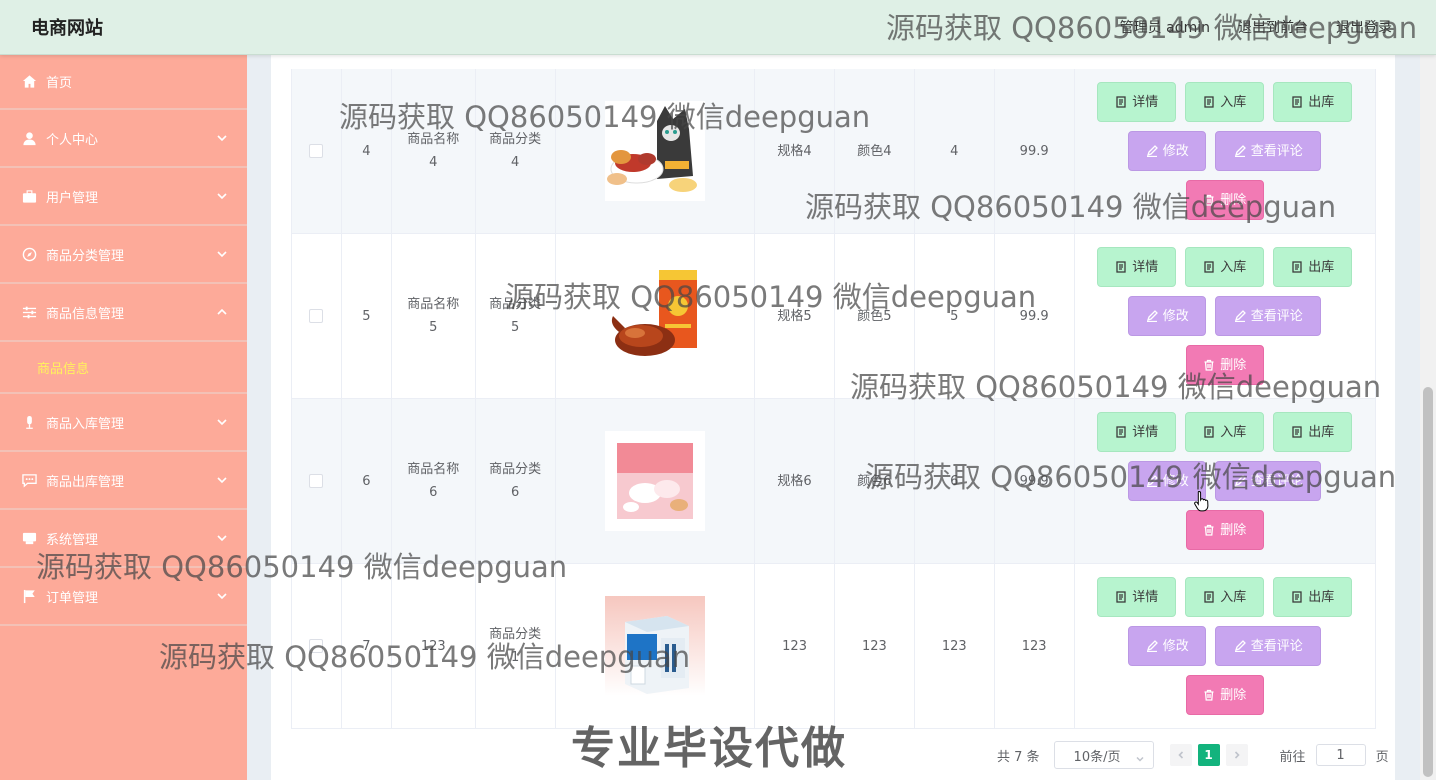  I want to click on cell-color: 123, so click(875, 646).